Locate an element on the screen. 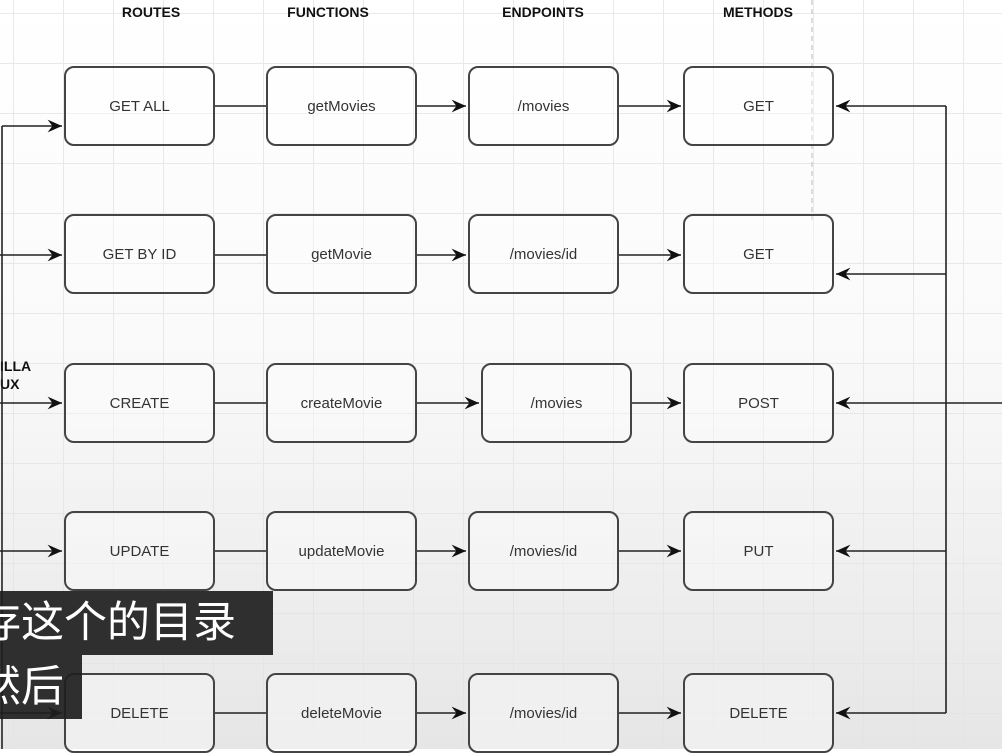  subtitle-line1: 存这个的目录 is located at coordinates (136, 623).